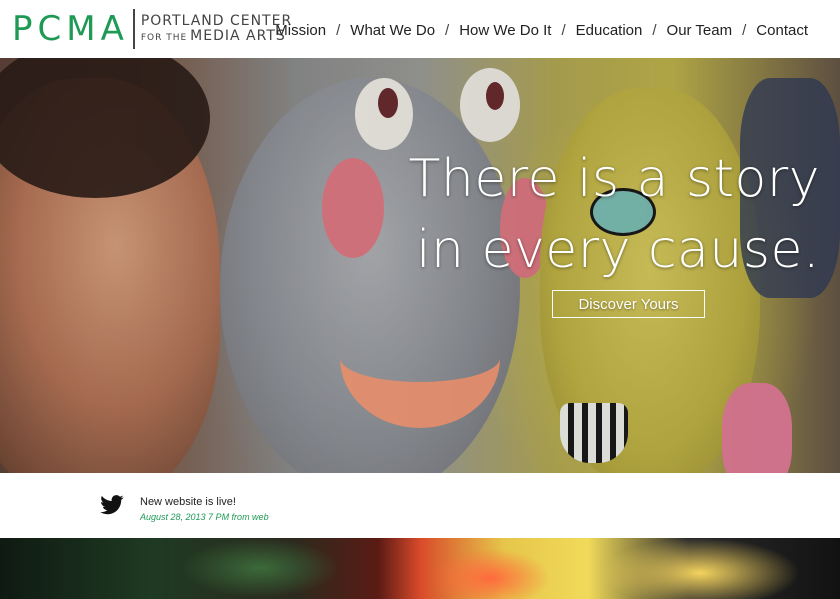 The width and height of the screenshot is (840, 599). What do you see at coordinates (420, 568) in the screenshot?
I see `bottom-image-strip` at bounding box center [420, 568].